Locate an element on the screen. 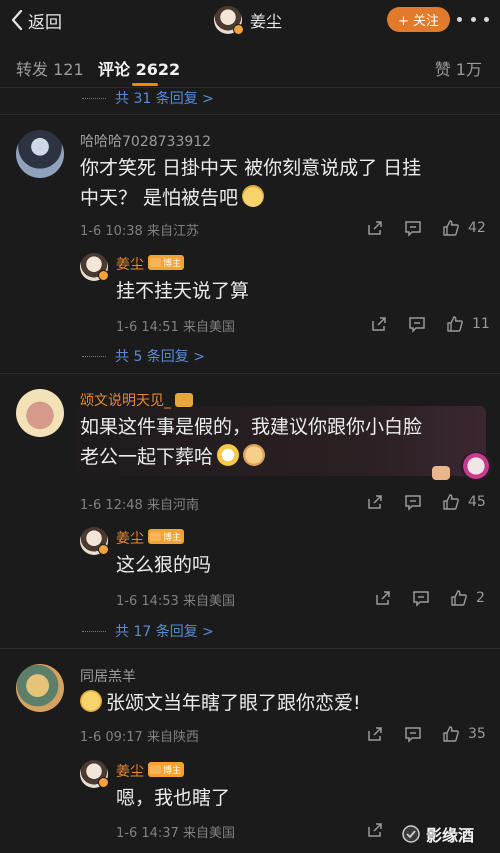  dot-icon is located at coordinates (473, 19).